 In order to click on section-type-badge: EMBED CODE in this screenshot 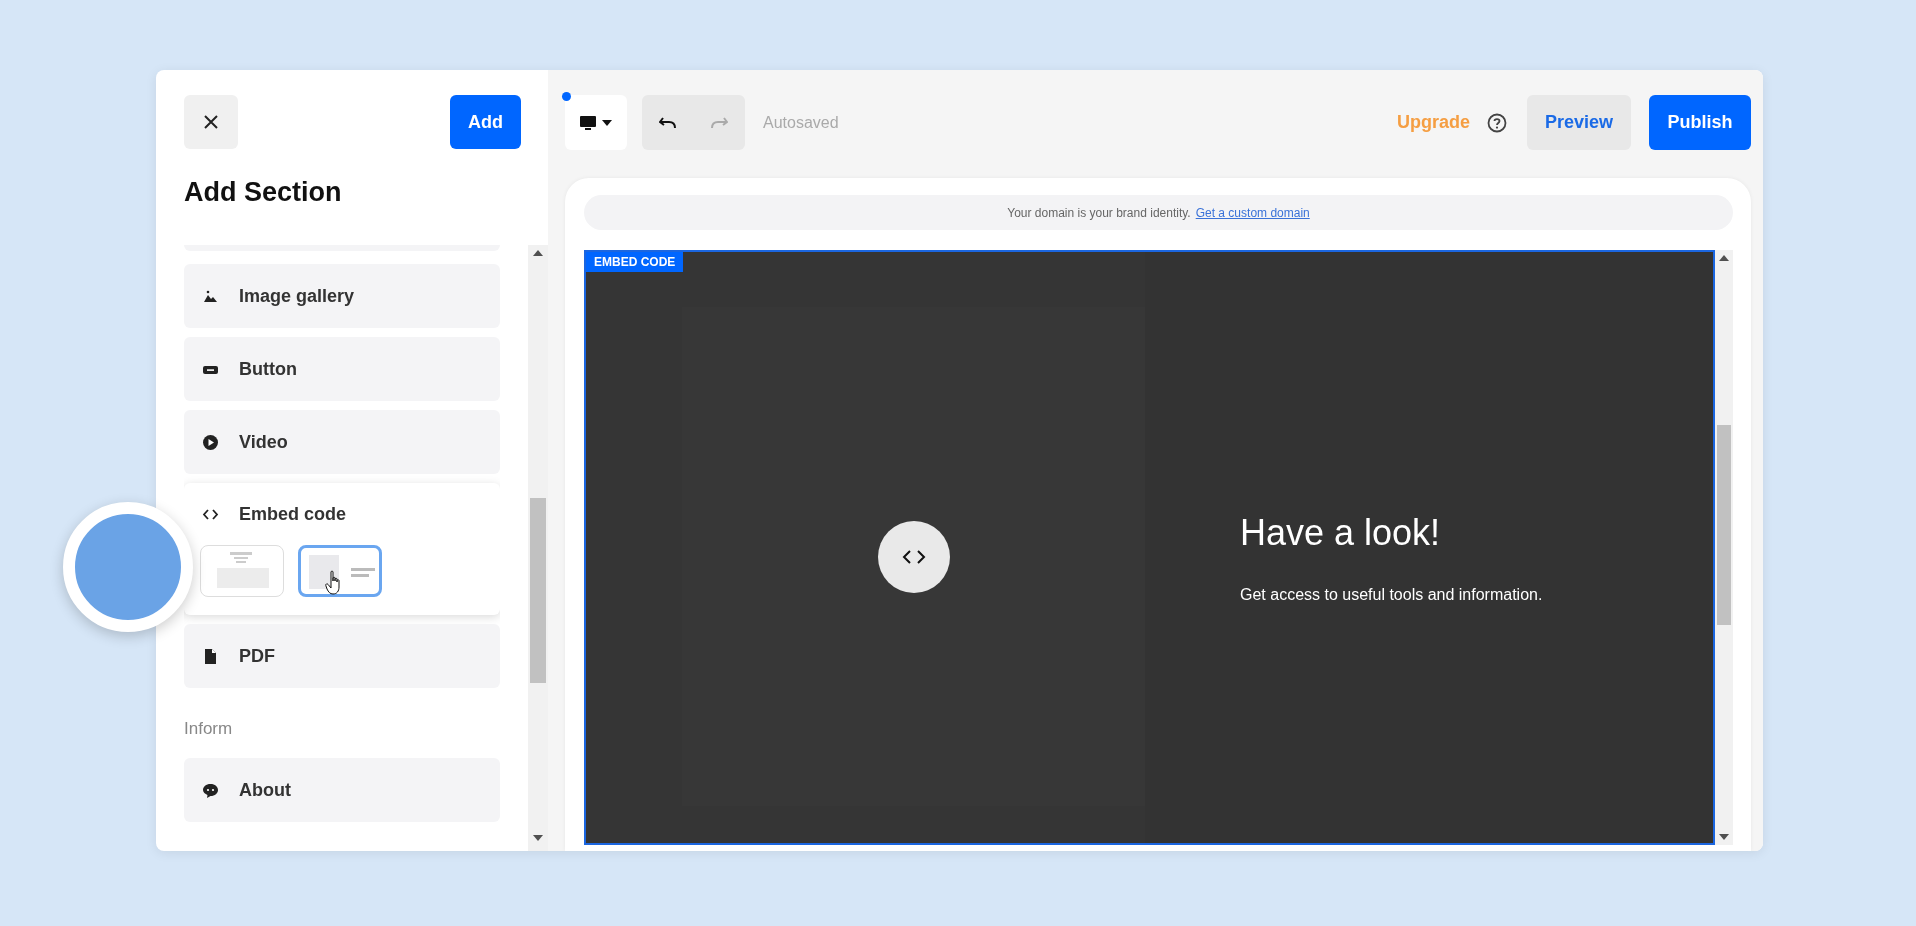, I will do `click(635, 262)`.